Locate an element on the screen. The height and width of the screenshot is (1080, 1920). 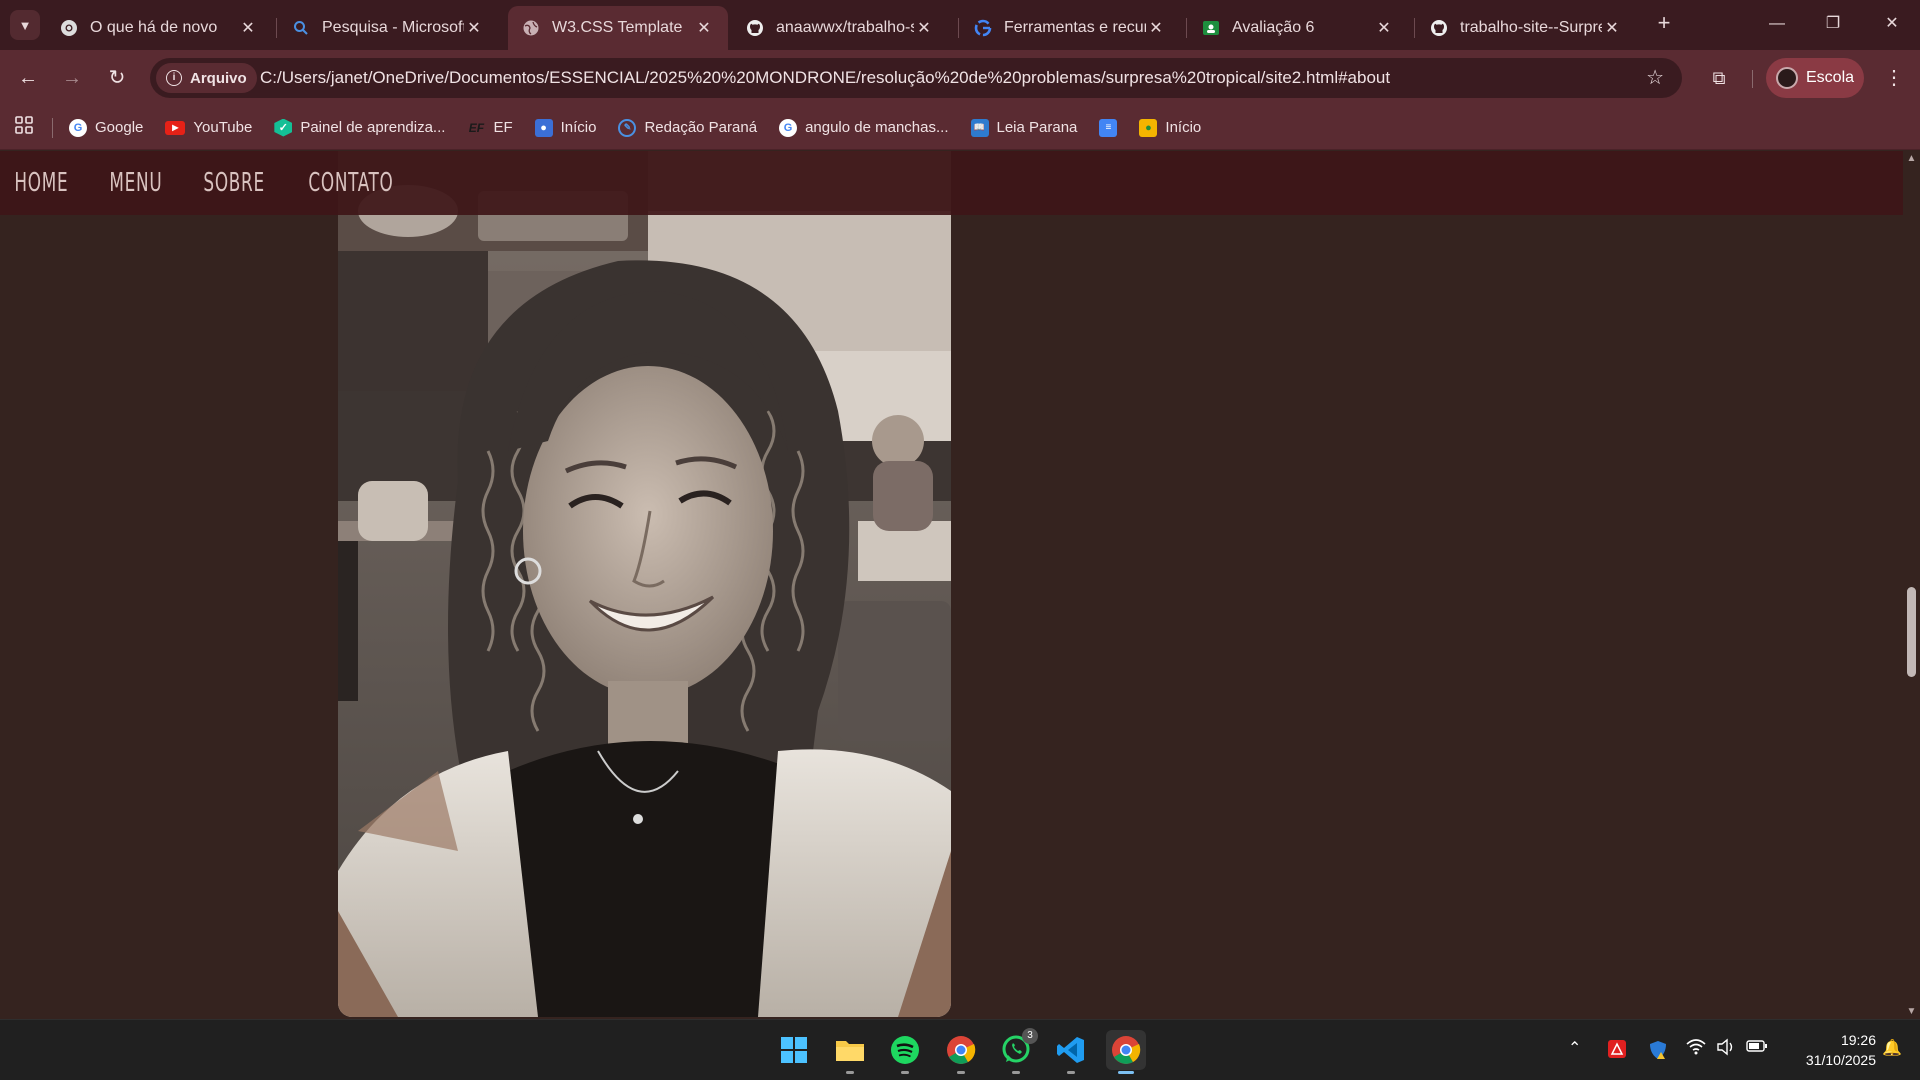
classroom-icon is located at coordinates (1211, 28).